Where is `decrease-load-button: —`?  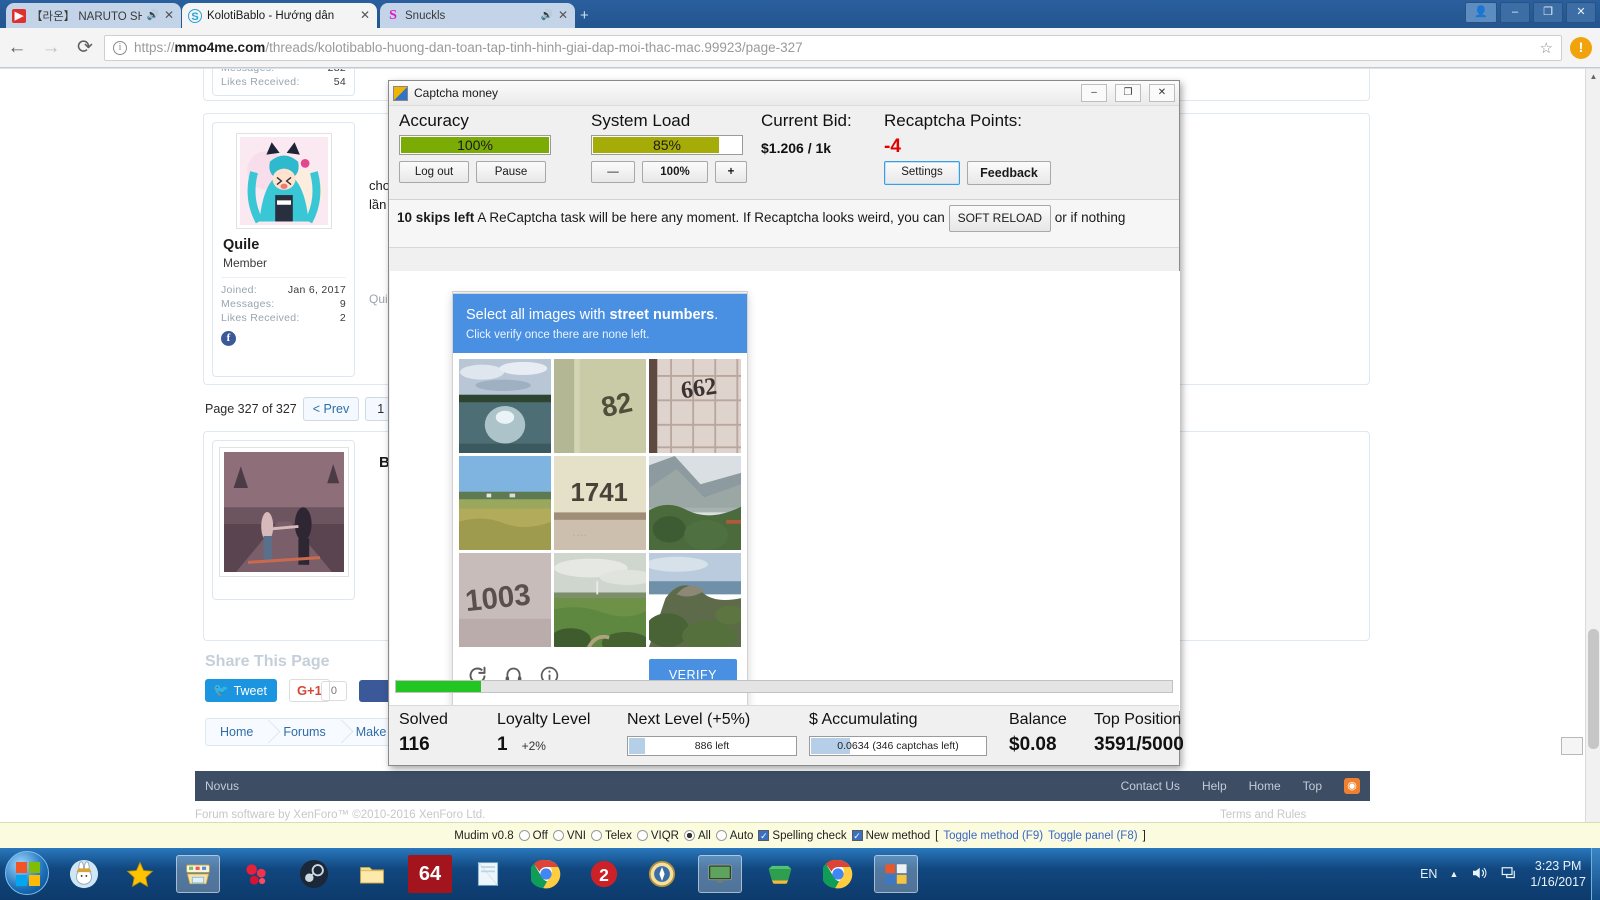 decrease-load-button: — is located at coordinates (613, 172).